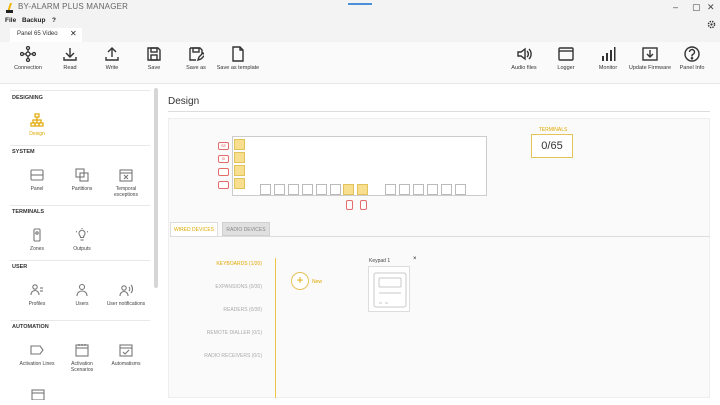 The width and height of the screenshot is (720, 405). Describe the element at coordinates (54, 20) in the screenshot. I see `menu-help: ?` at that location.